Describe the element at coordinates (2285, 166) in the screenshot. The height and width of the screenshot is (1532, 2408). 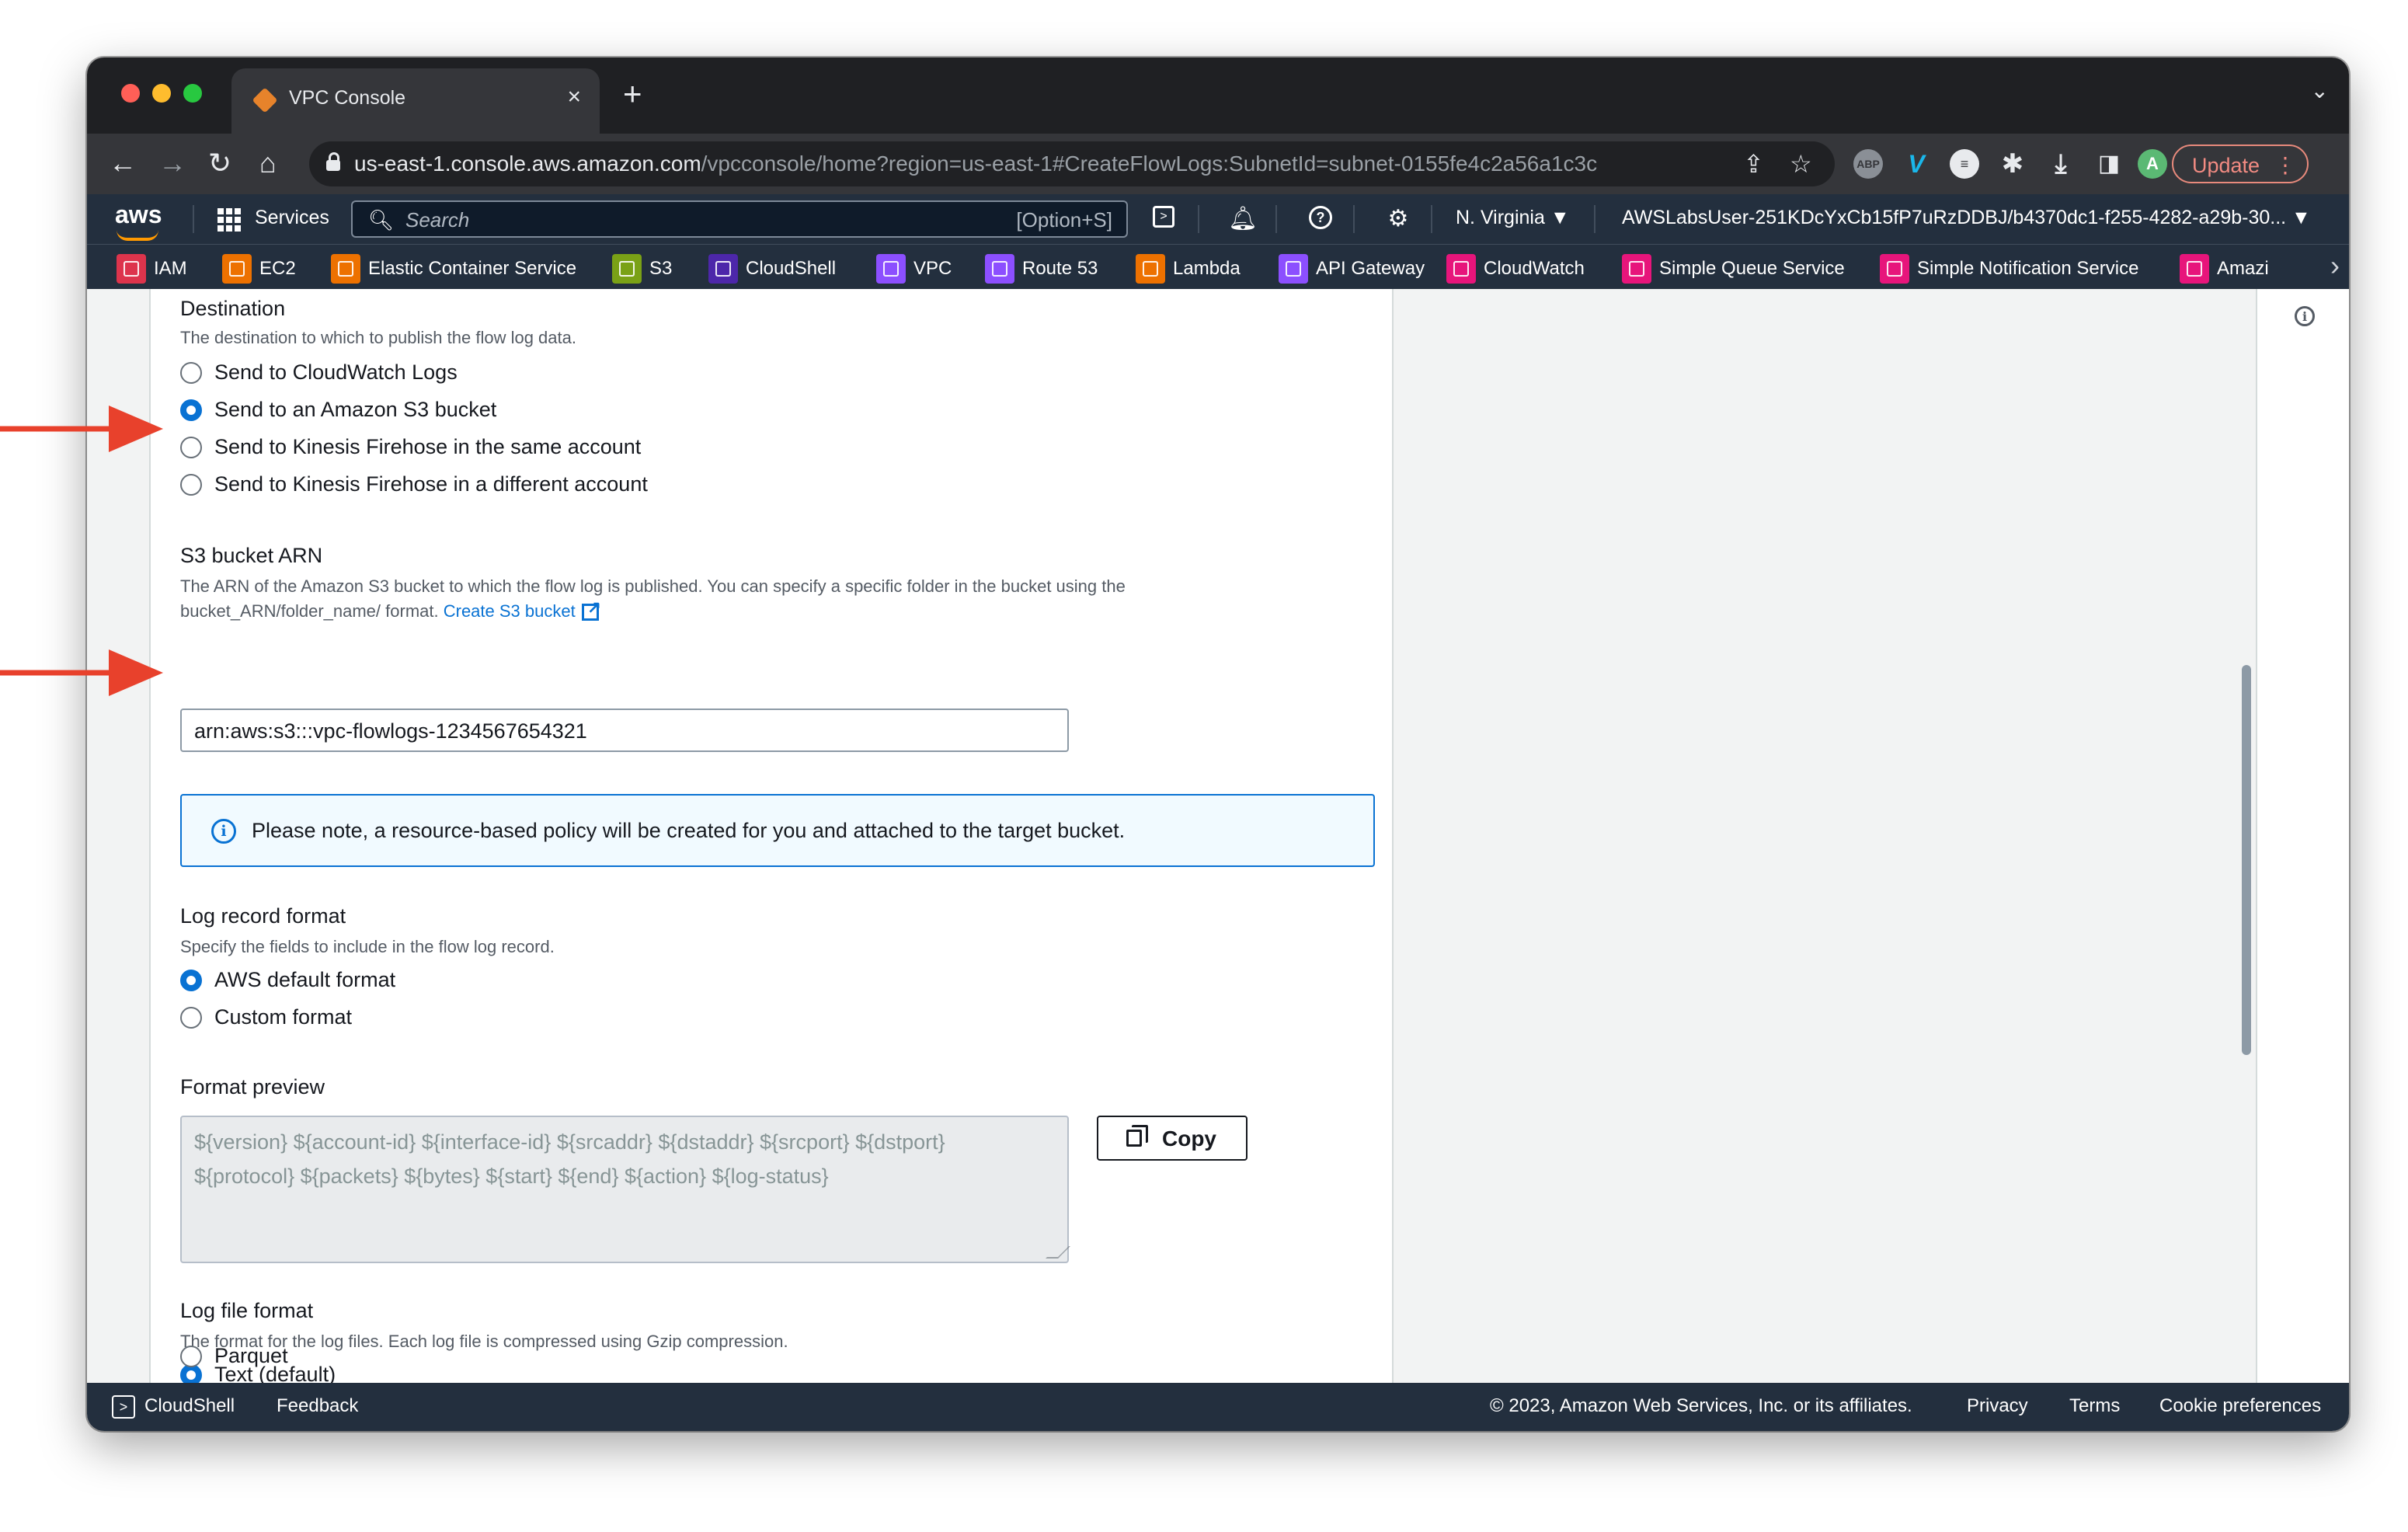
I see `menu-dots-icon: ⋮` at that location.